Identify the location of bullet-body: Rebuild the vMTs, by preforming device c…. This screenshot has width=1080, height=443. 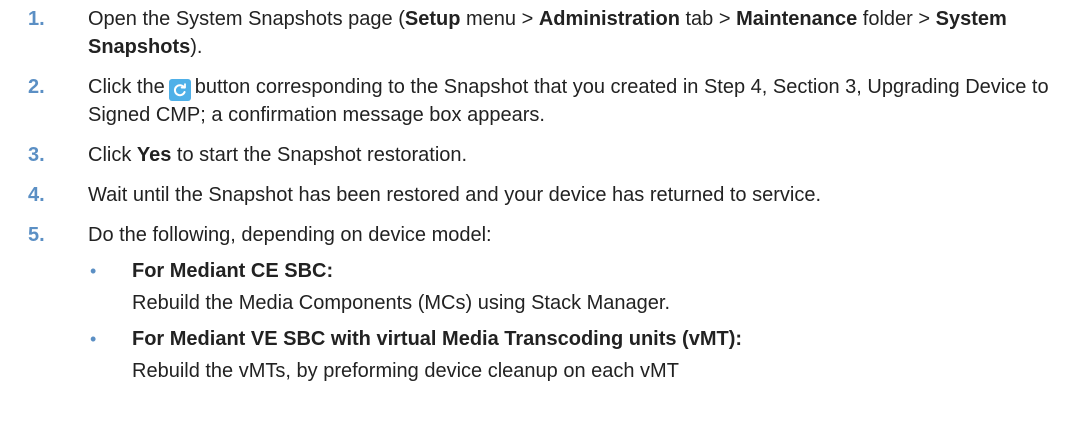
(405, 371).